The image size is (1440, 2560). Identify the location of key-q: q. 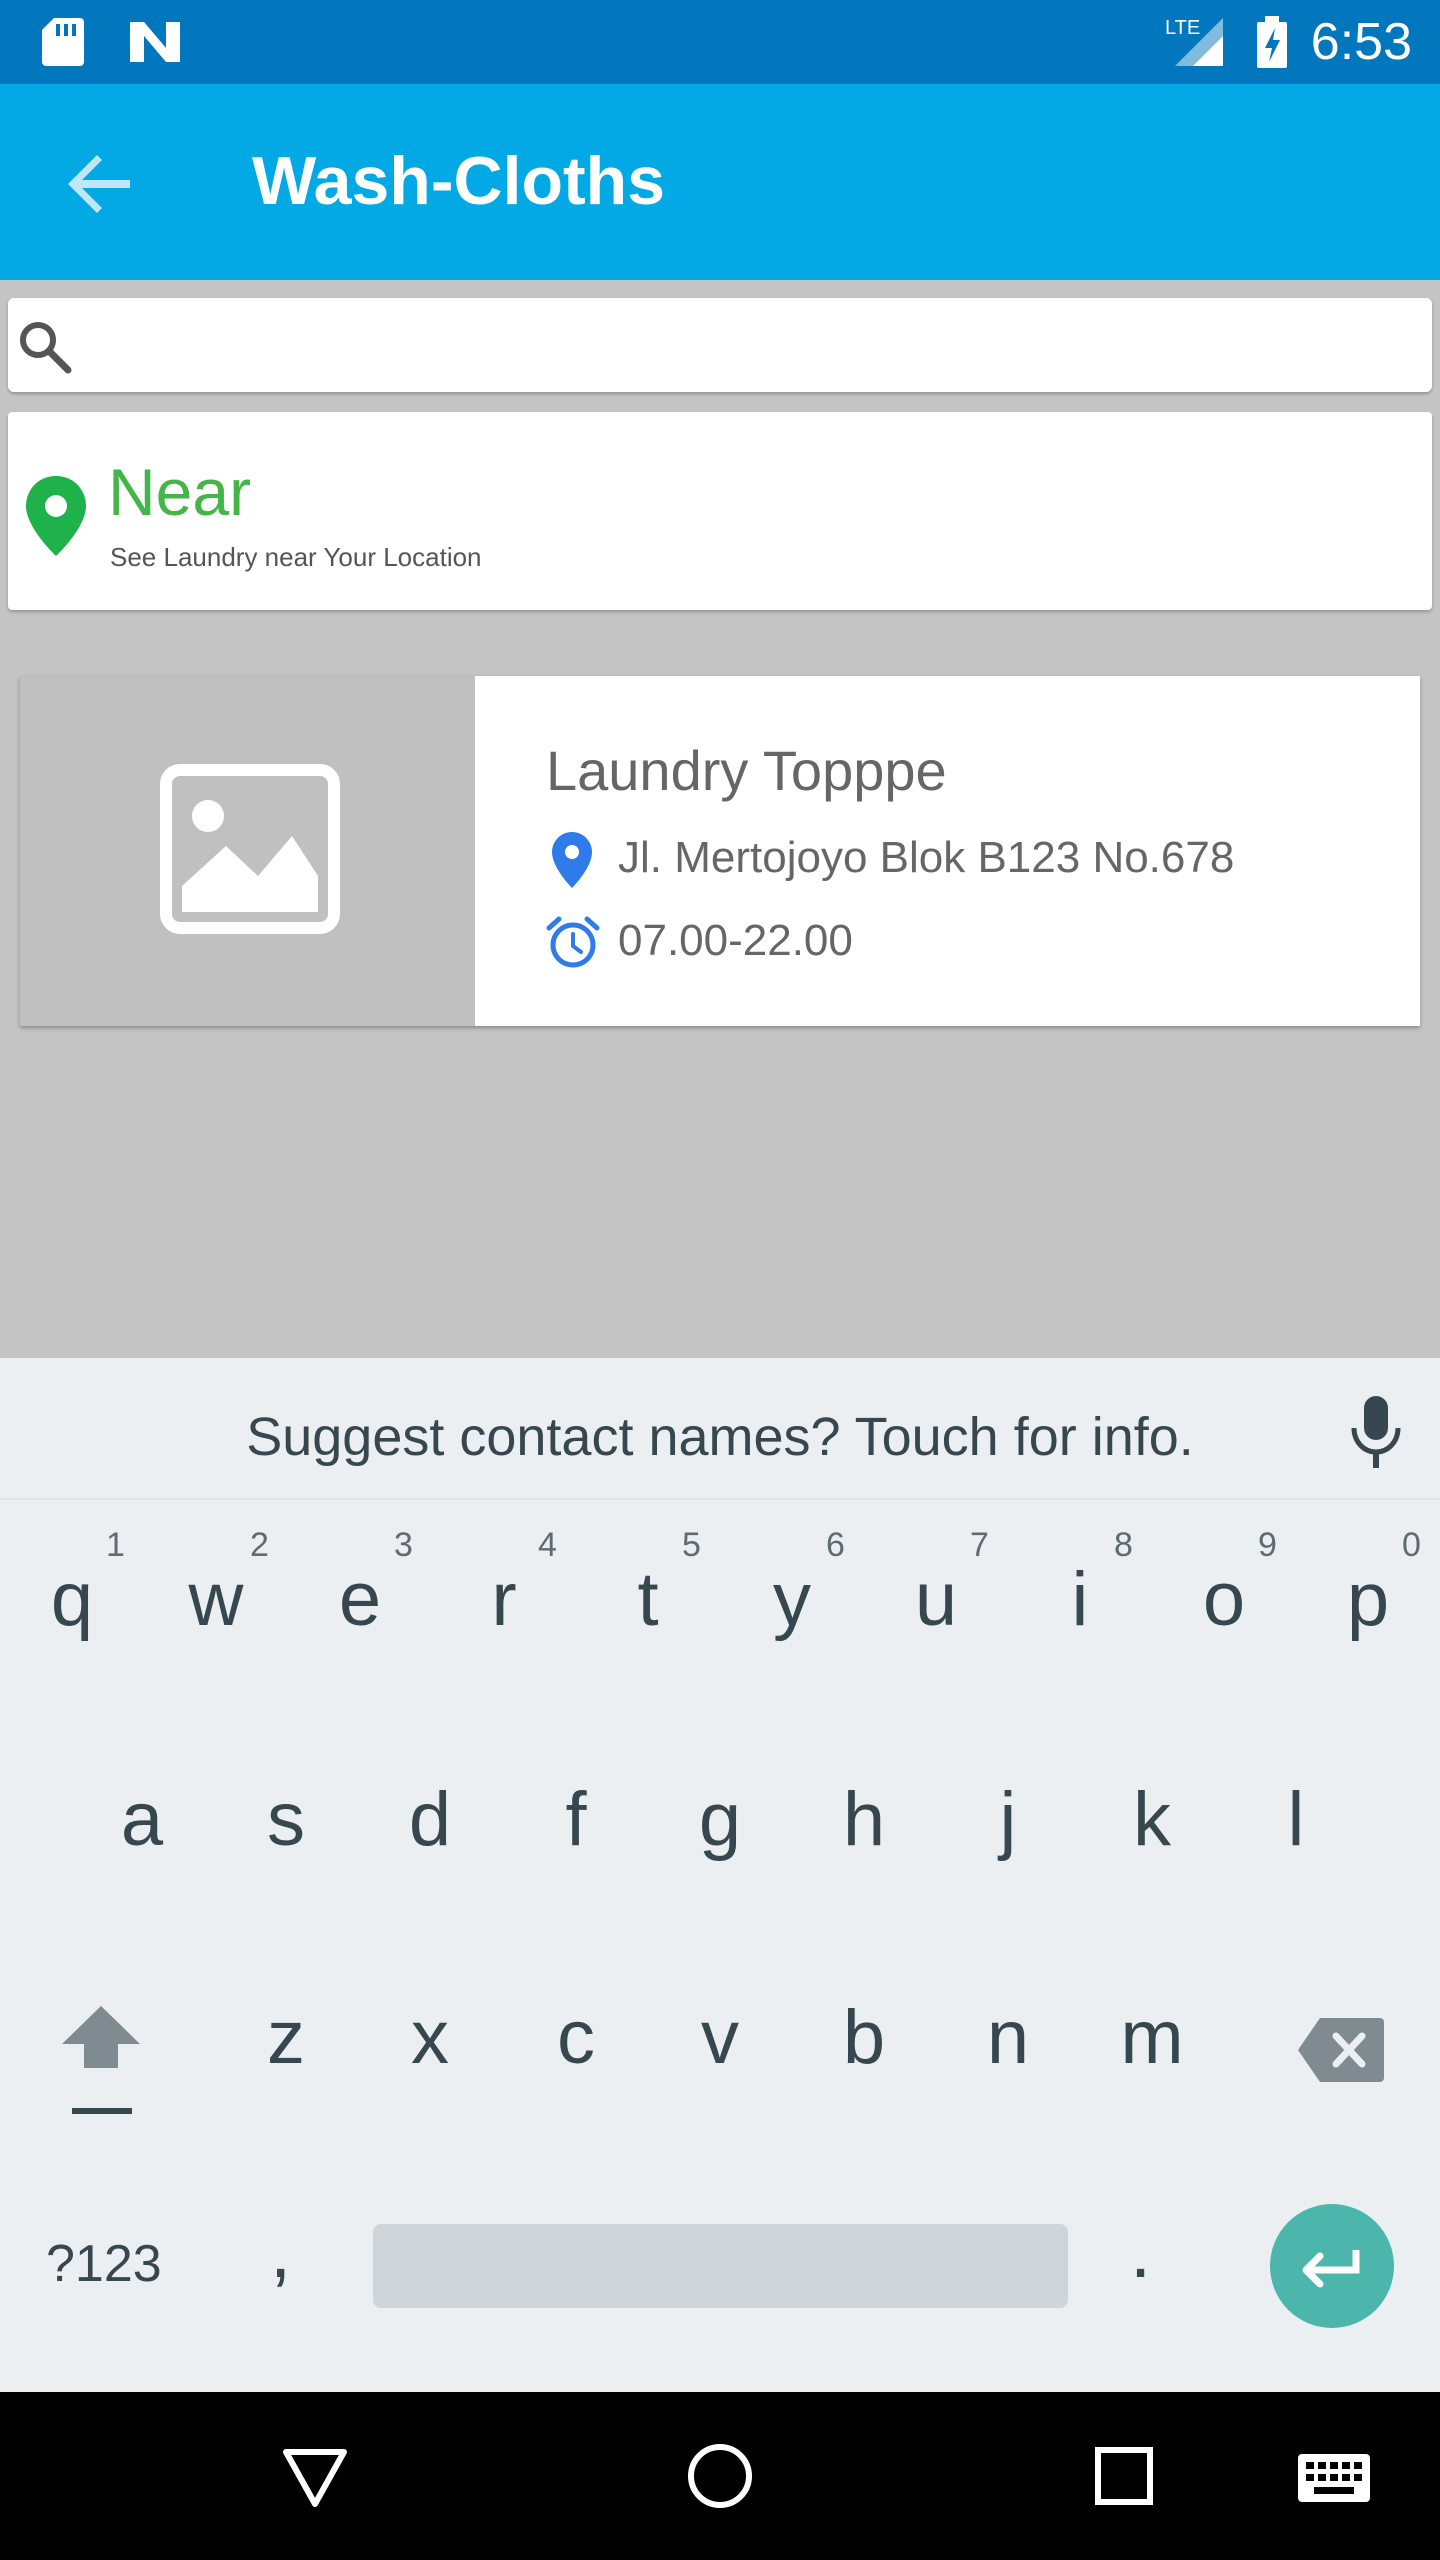
(72, 1599).